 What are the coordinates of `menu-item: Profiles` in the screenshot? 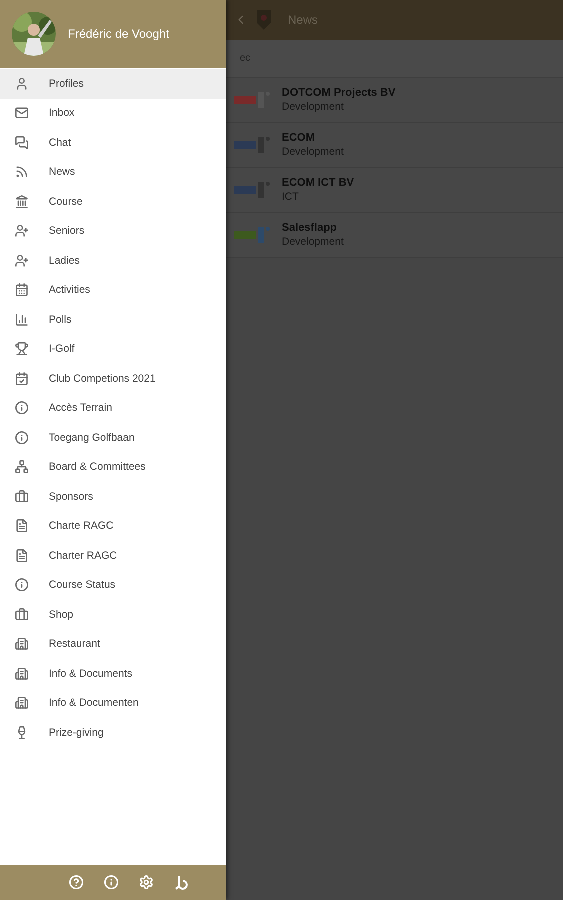 It's located at (113, 83).